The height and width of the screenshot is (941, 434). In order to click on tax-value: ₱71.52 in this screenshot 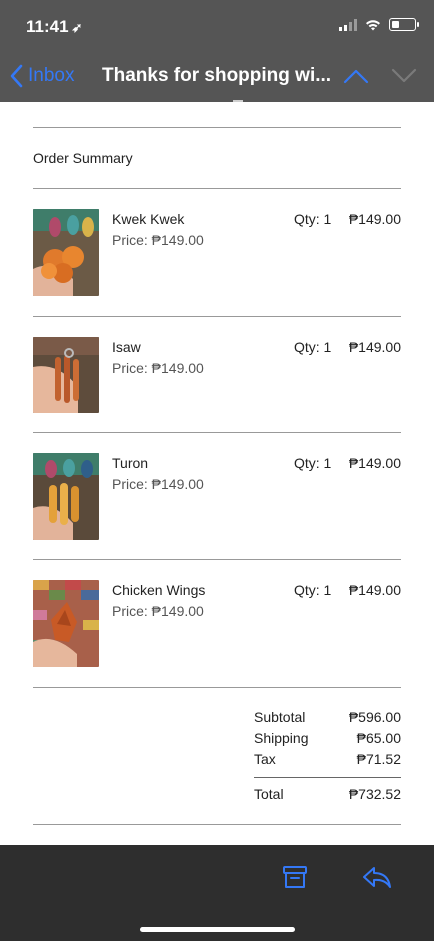, I will do `click(378, 759)`.